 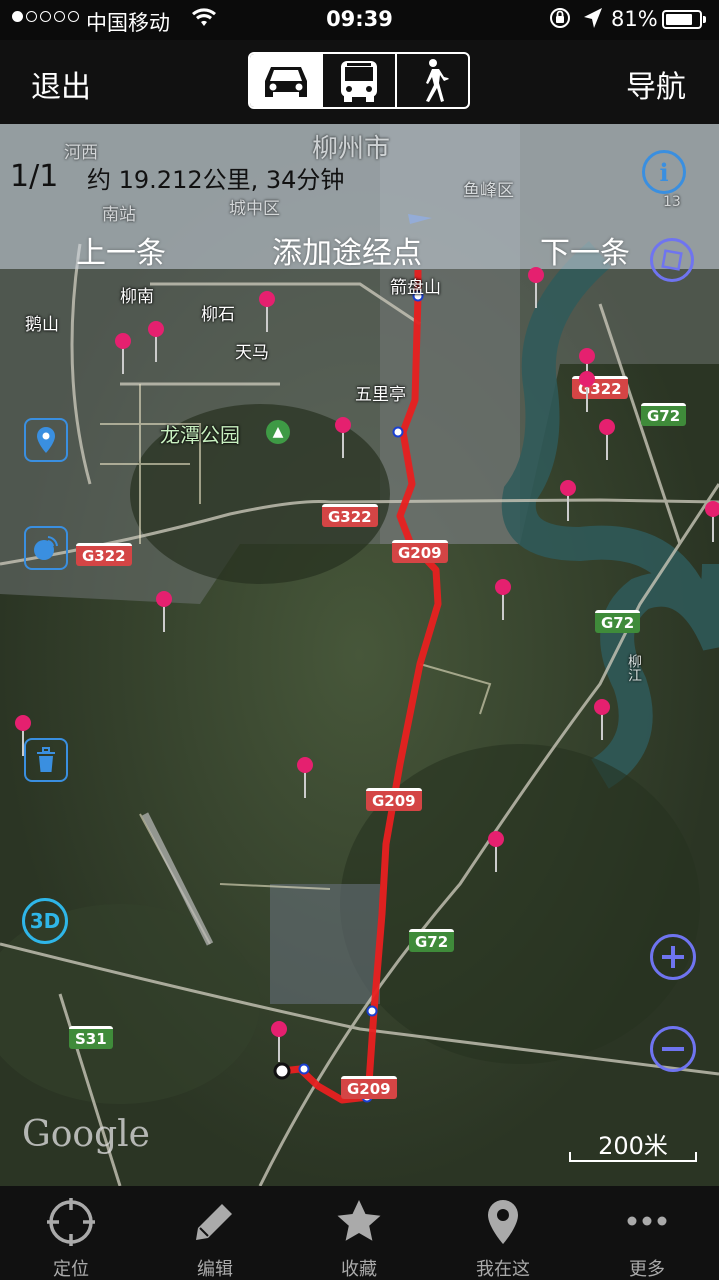 I want to click on map-label-jianpanshan: 箭盘山, so click(x=415, y=288).